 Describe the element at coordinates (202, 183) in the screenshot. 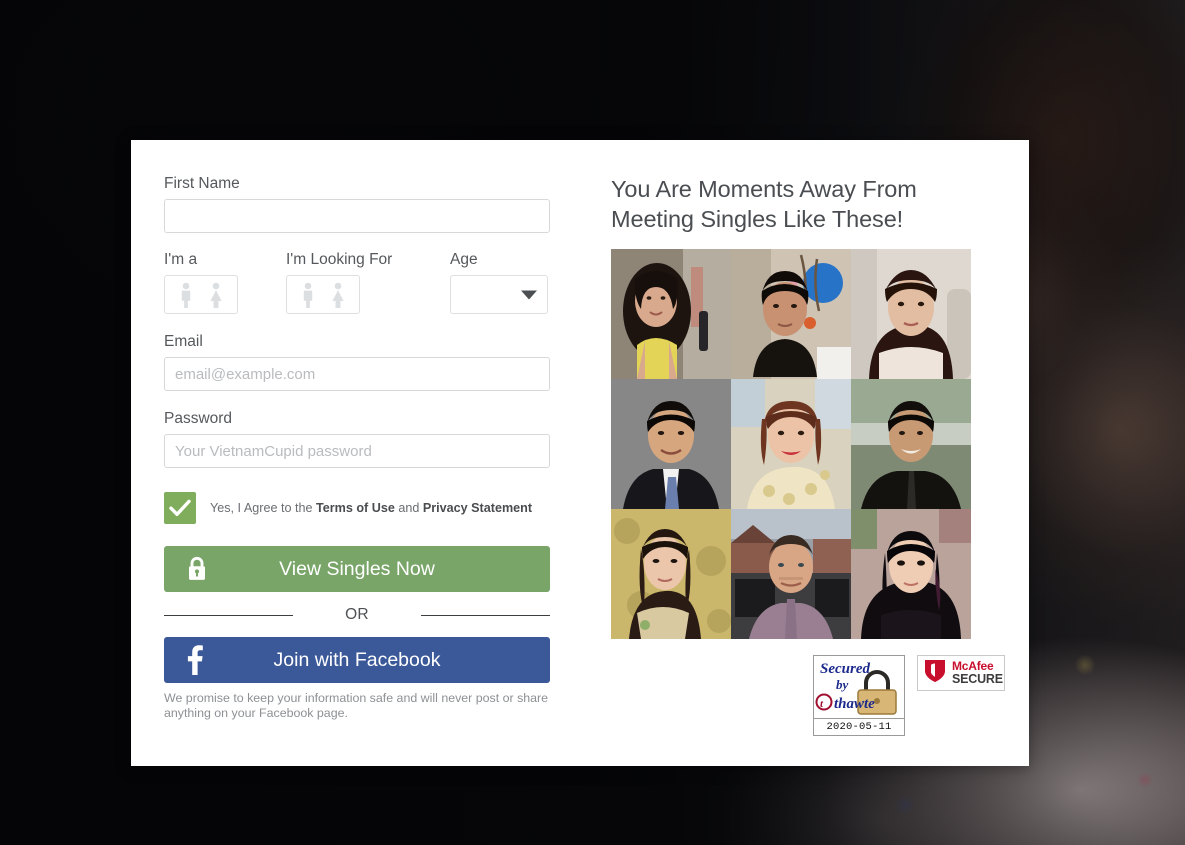

I see `first-name-label: First Name` at that location.